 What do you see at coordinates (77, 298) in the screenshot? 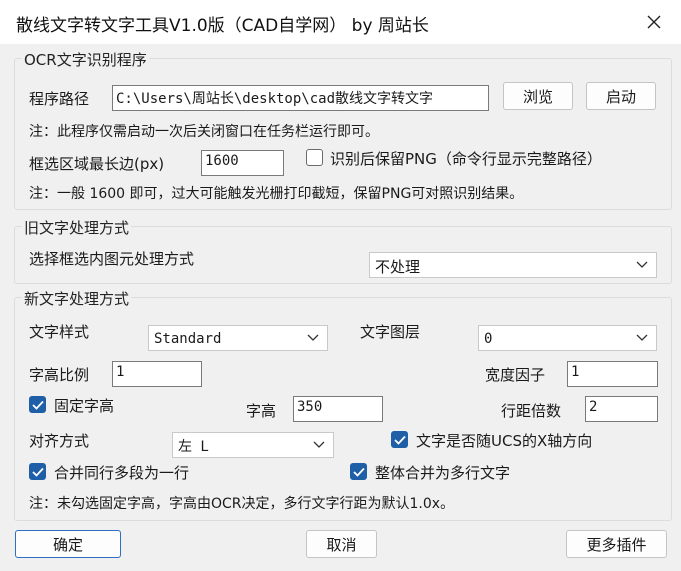
I see `new-text-group-title: 新文字处理方式` at bounding box center [77, 298].